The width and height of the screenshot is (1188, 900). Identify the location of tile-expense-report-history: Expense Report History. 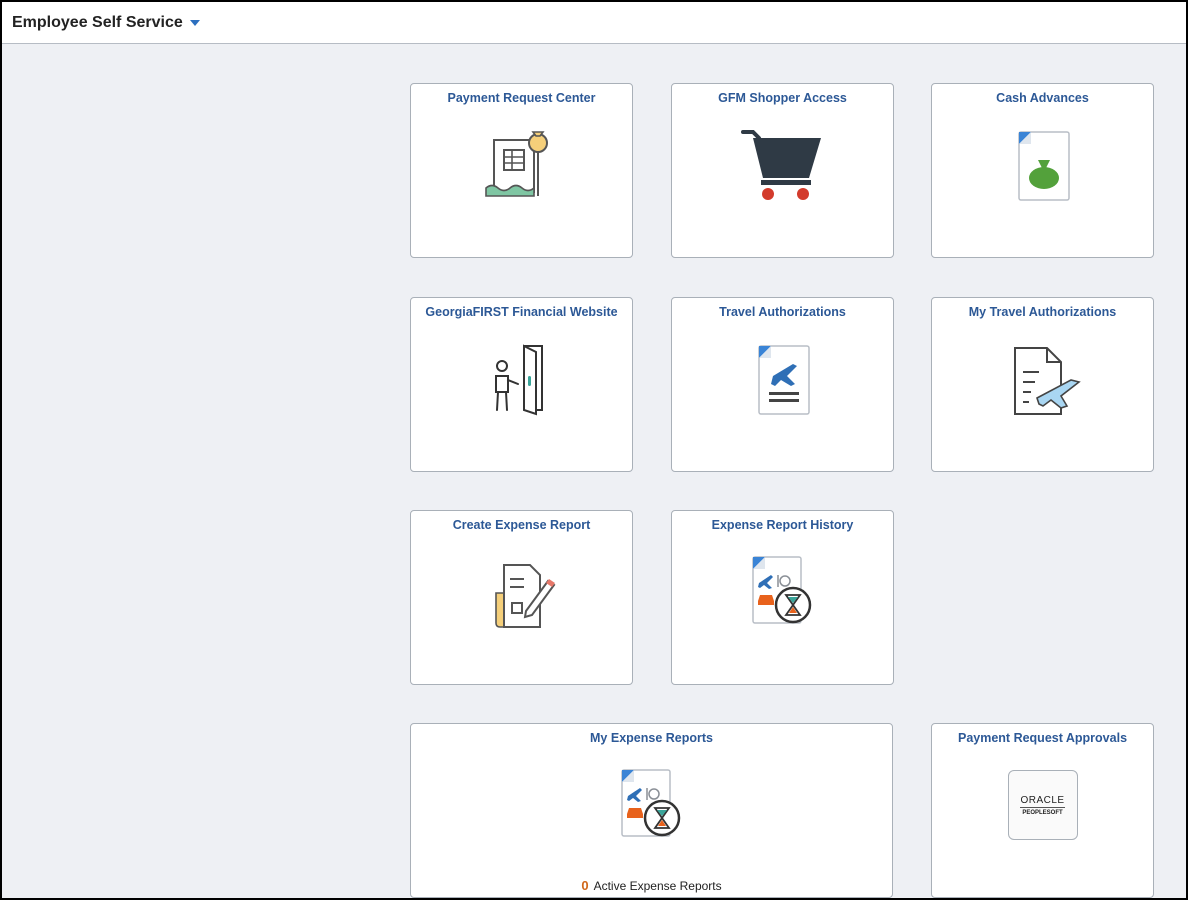
(782, 597).